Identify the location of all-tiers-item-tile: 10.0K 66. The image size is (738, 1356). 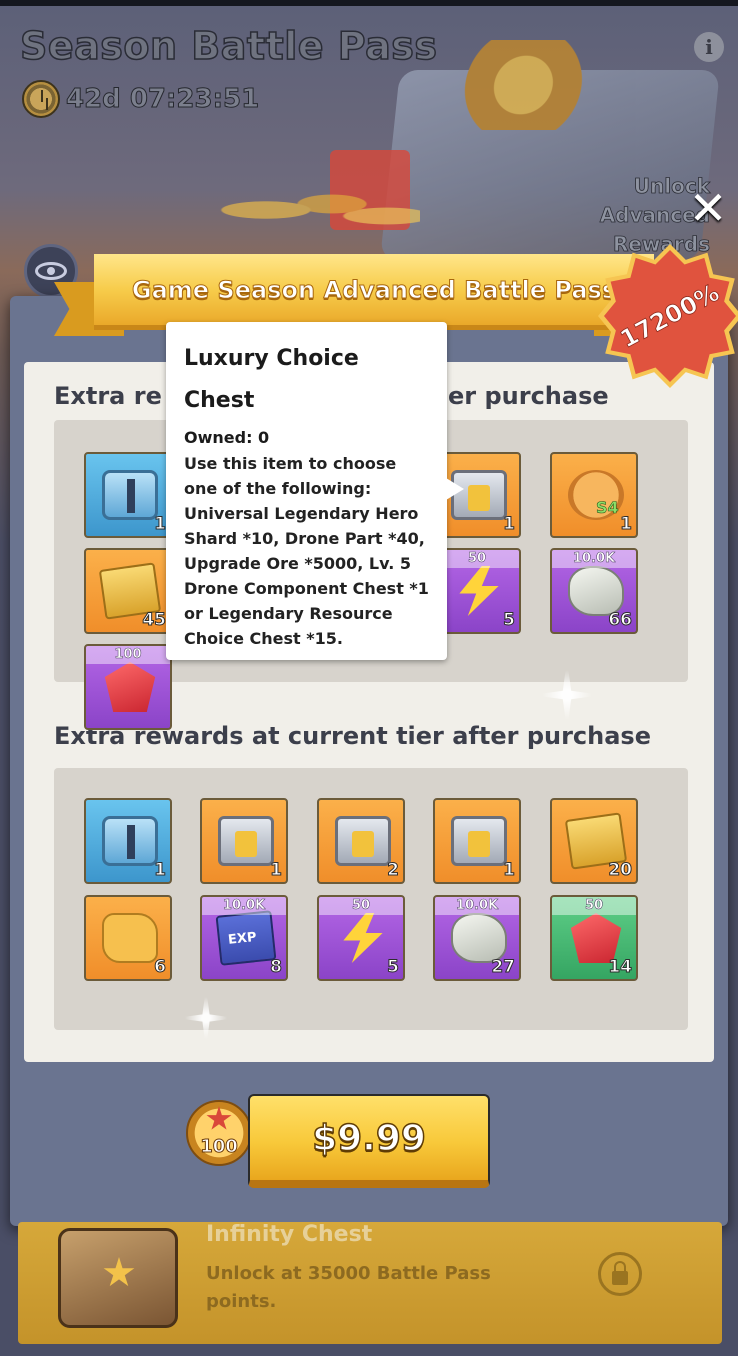
(594, 591).